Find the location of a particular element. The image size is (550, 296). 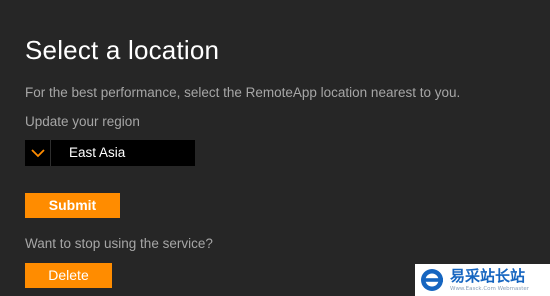

watermark-text-cn: 易采站长站 is located at coordinates (488, 275).